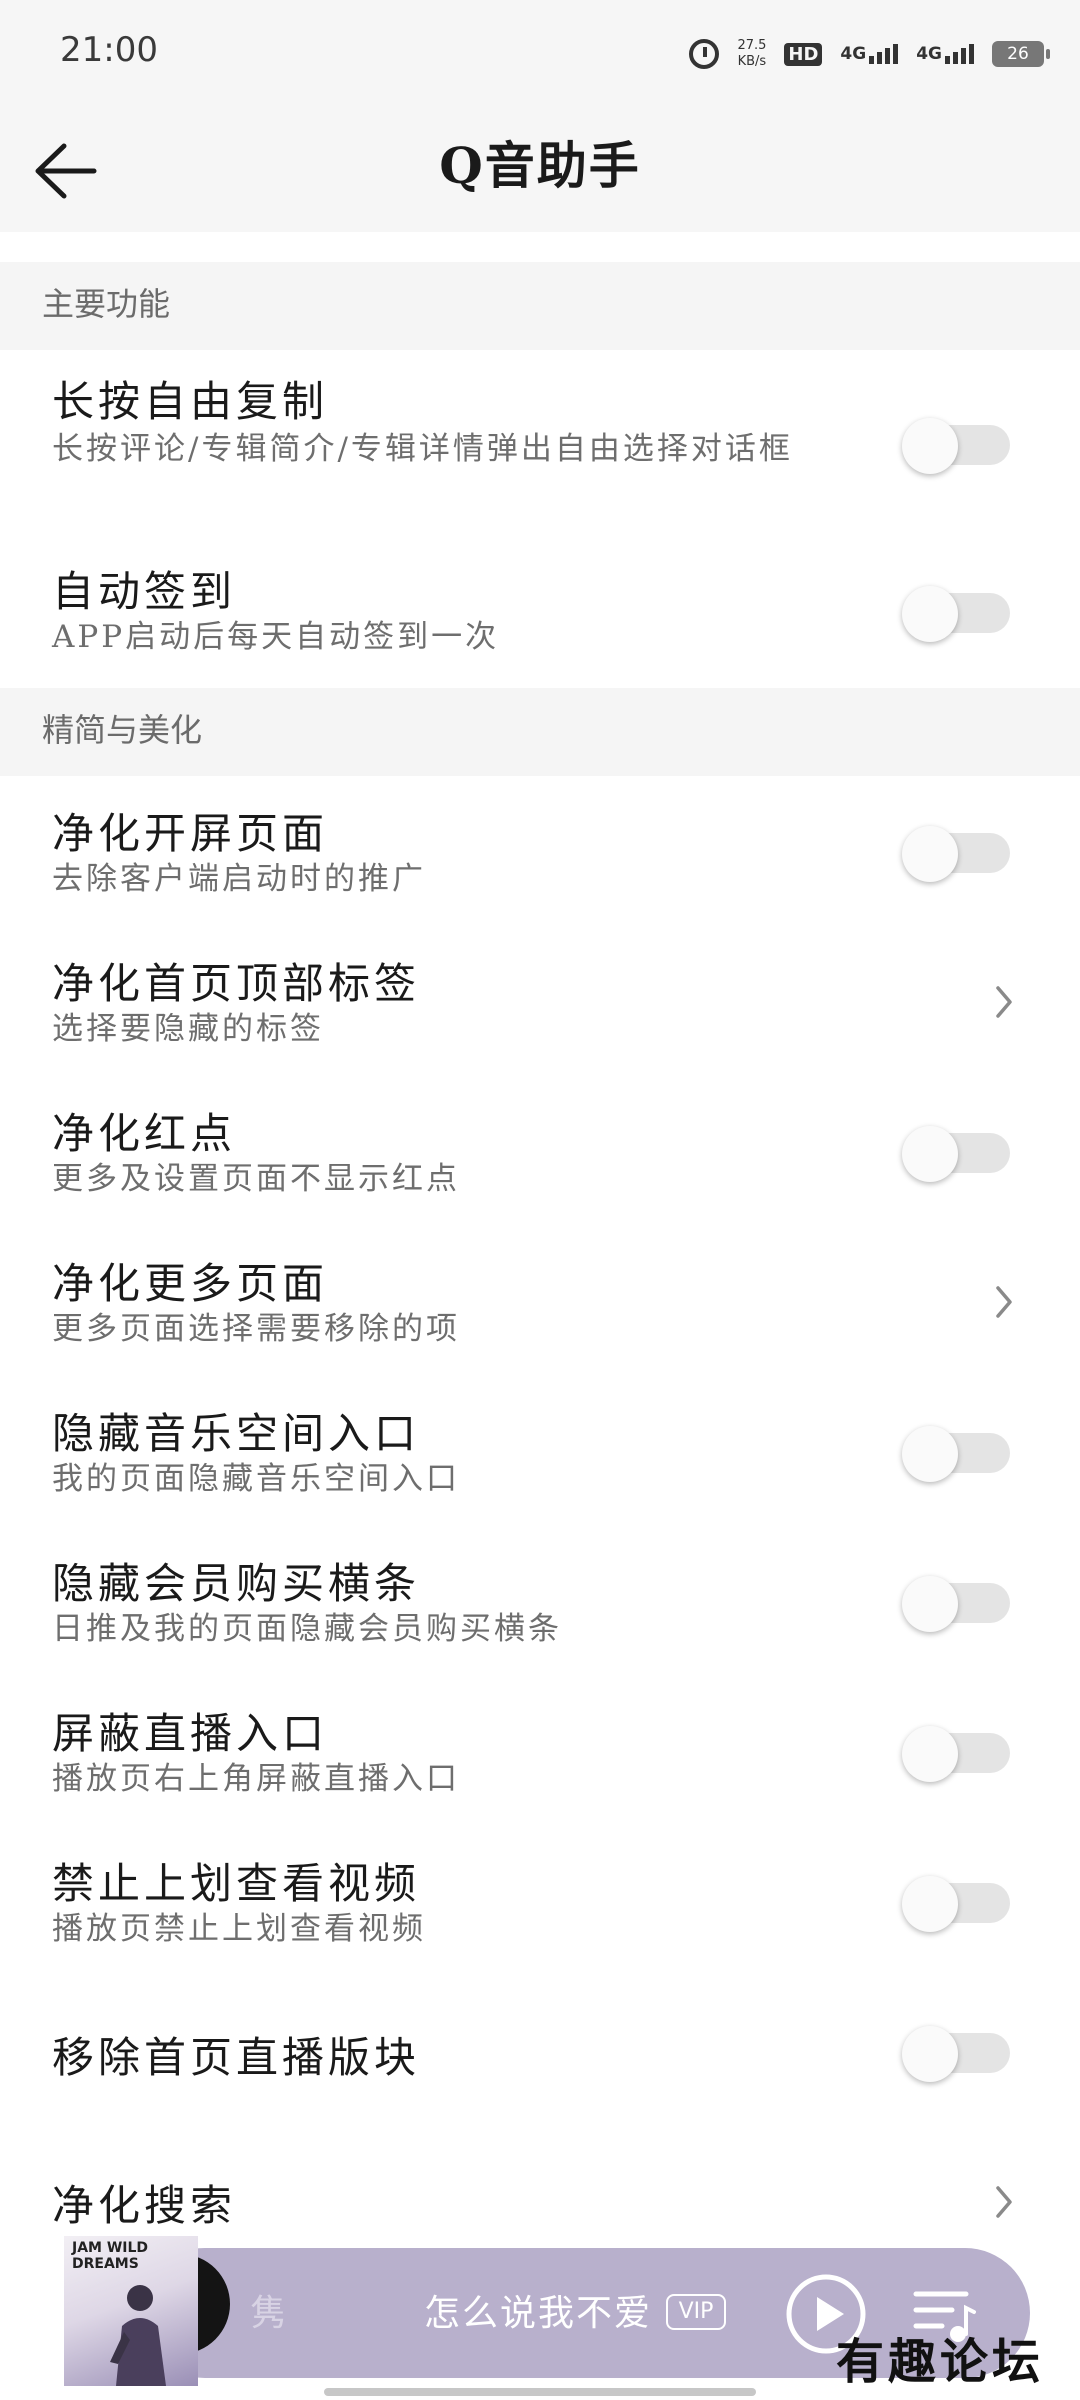 This screenshot has height=2400, width=1080. What do you see at coordinates (110, 2256) in the screenshot?
I see `album-cover-text: JAM WILD DREAMS` at bounding box center [110, 2256].